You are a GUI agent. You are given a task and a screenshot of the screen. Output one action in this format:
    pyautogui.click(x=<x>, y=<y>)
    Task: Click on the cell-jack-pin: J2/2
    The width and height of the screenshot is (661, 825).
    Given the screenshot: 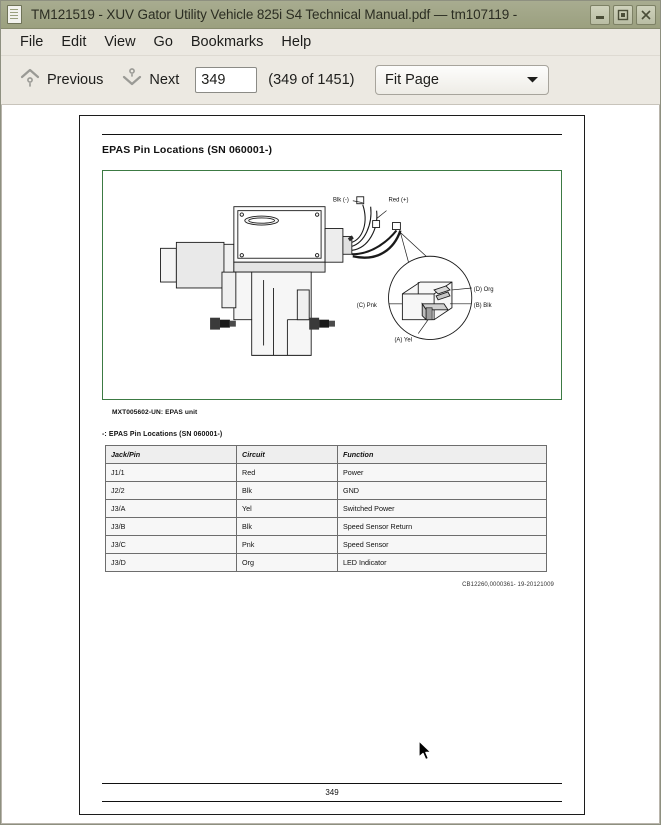 What is the action you would take?
    pyautogui.click(x=171, y=490)
    